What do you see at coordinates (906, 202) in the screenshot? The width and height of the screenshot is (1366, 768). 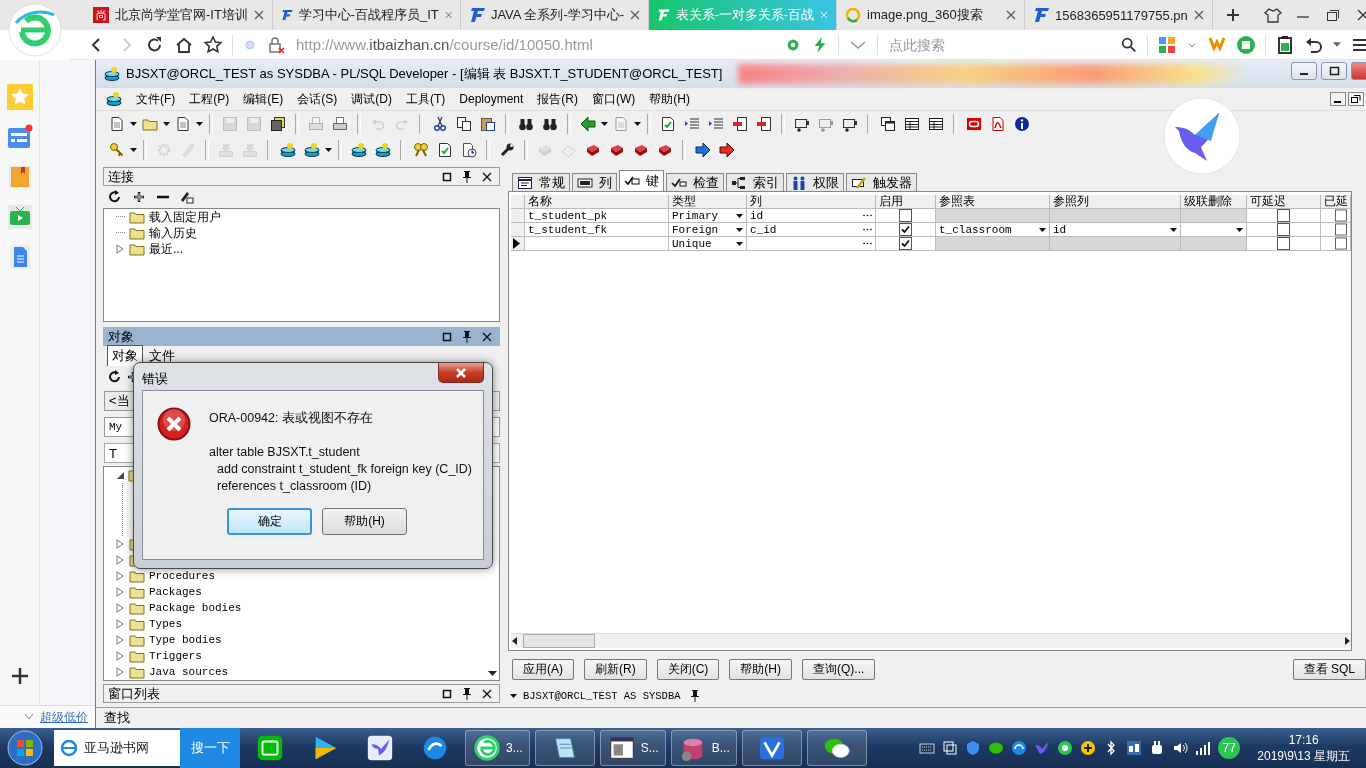 I see `column-header: 启用` at bounding box center [906, 202].